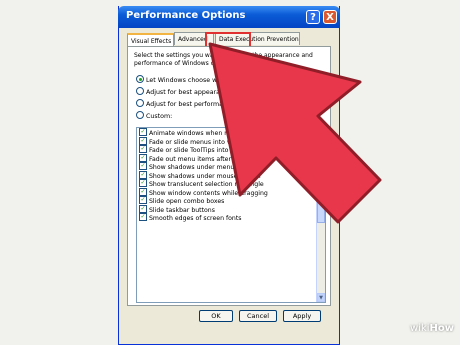 This screenshot has height=345, width=460. I want to click on watermark: wikiHow, so click(432, 328).